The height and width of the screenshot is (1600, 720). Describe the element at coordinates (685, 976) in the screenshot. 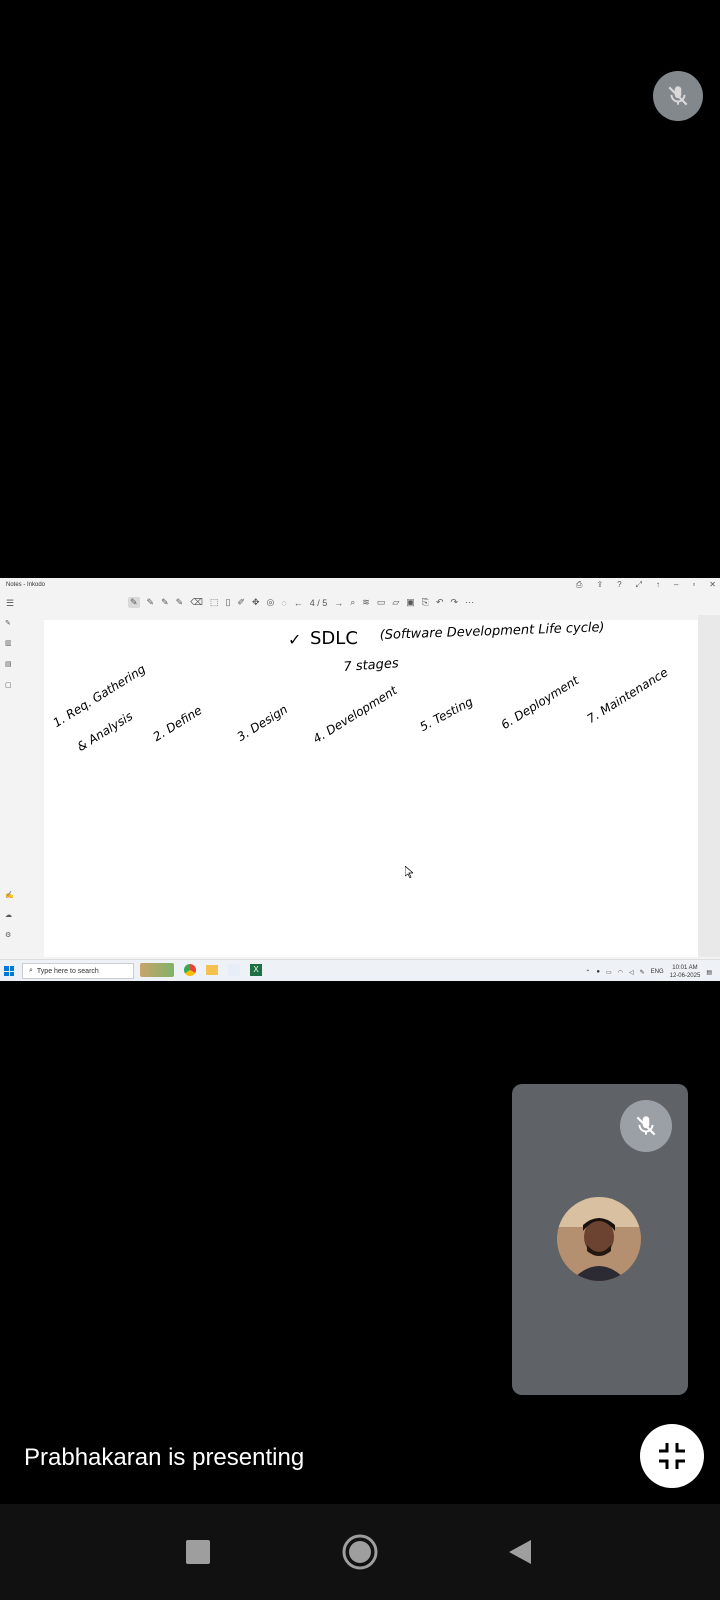

I see `clock-date: 12-06-2025` at that location.